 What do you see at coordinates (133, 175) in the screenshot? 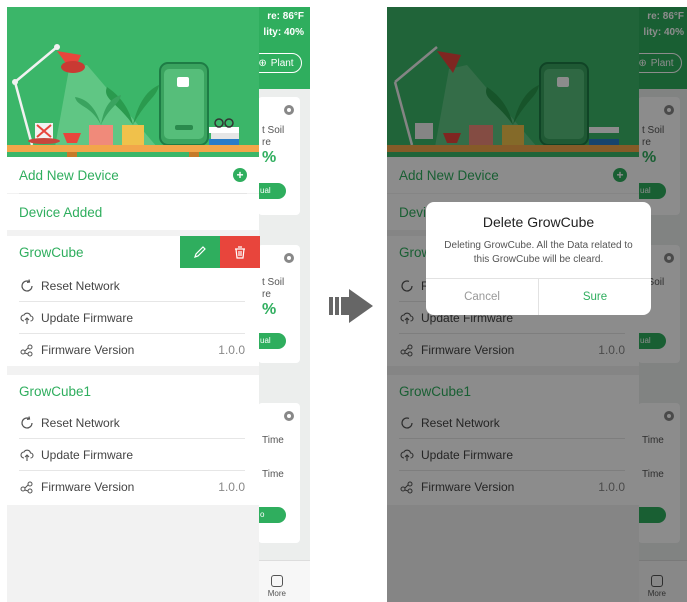
I see `add-new-device-row: Add New Device +` at bounding box center [133, 175].